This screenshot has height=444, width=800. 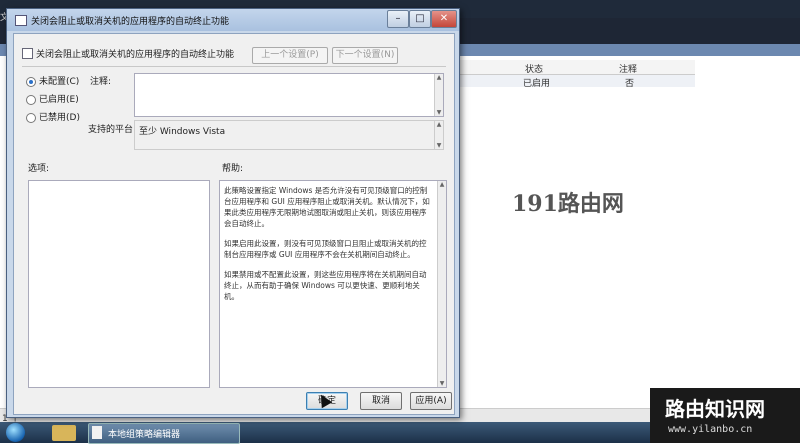 What do you see at coordinates (381, 401) in the screenshot?
I see `cancel-button: 取消` at bounding box center [381, 401].